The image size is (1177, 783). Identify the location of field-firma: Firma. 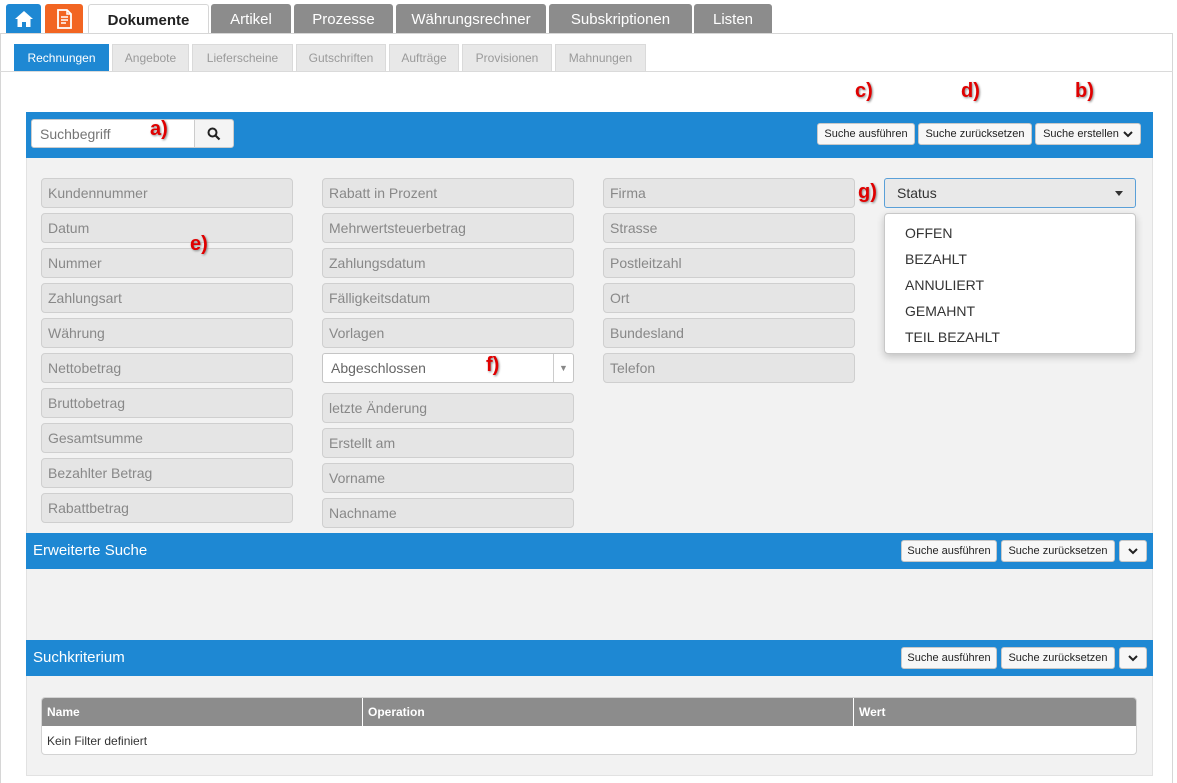
(729, 193).